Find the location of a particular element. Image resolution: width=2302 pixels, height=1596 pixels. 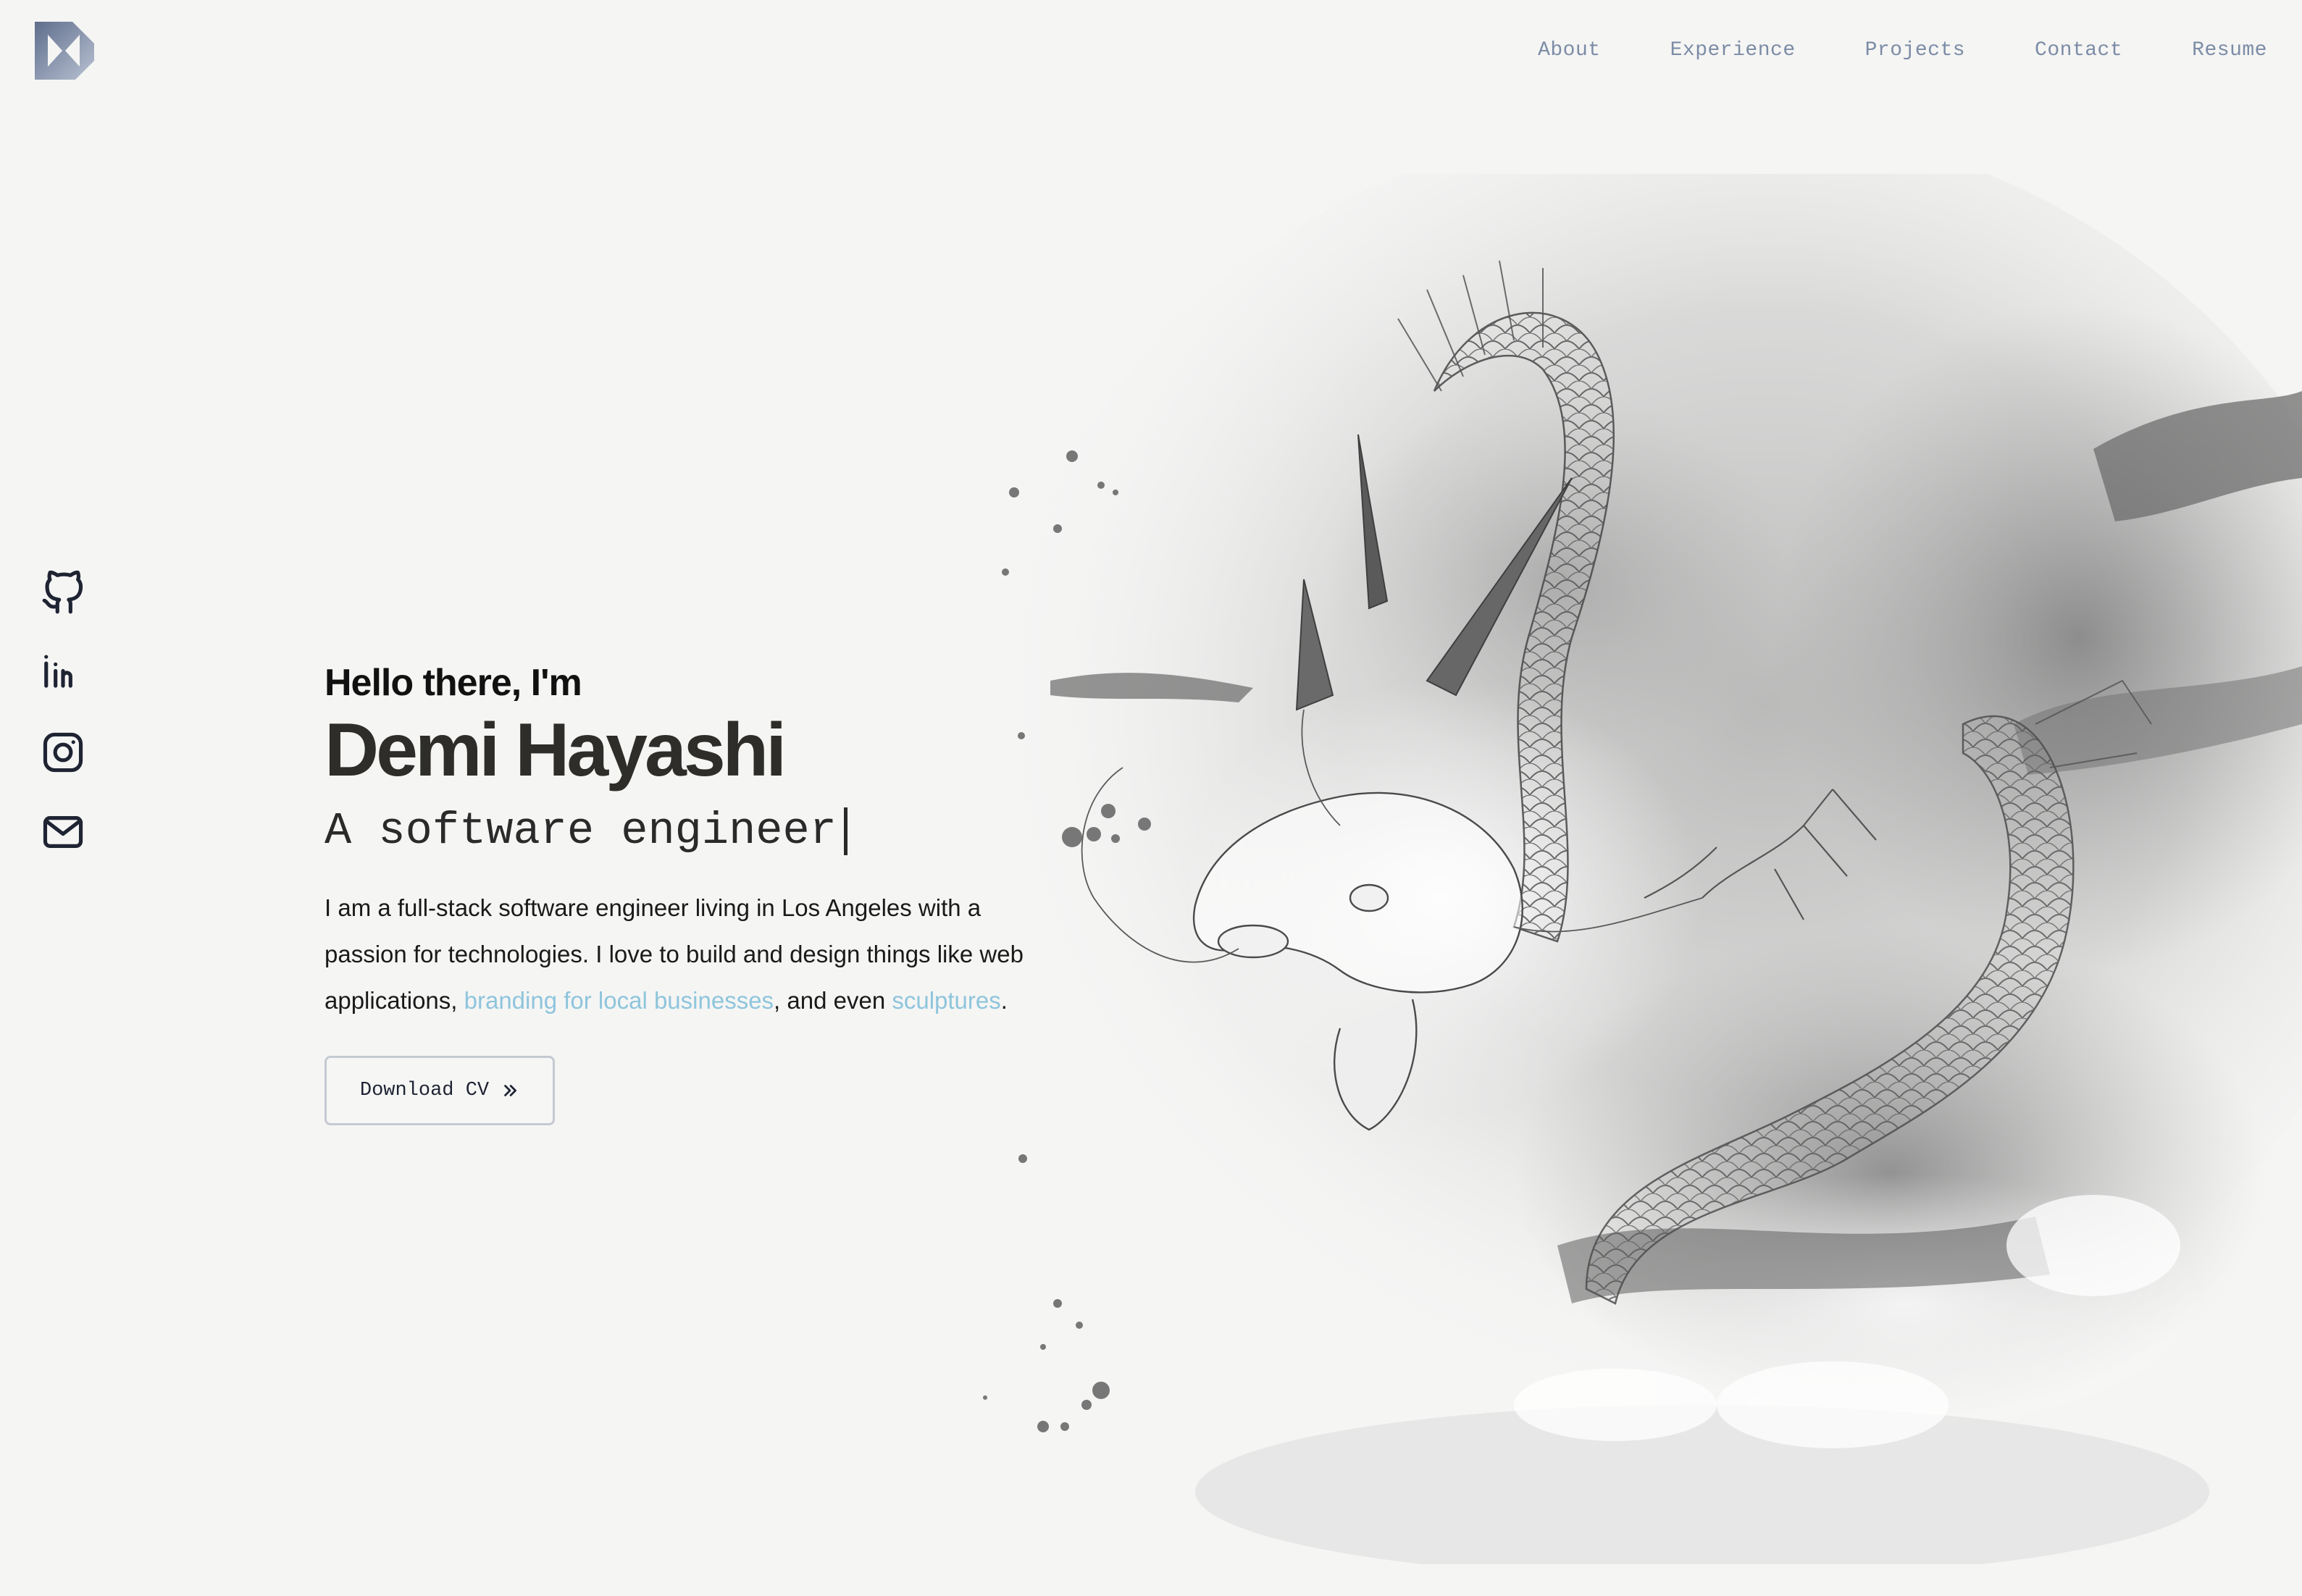

mail-icon is located at coordinates (63, 832).